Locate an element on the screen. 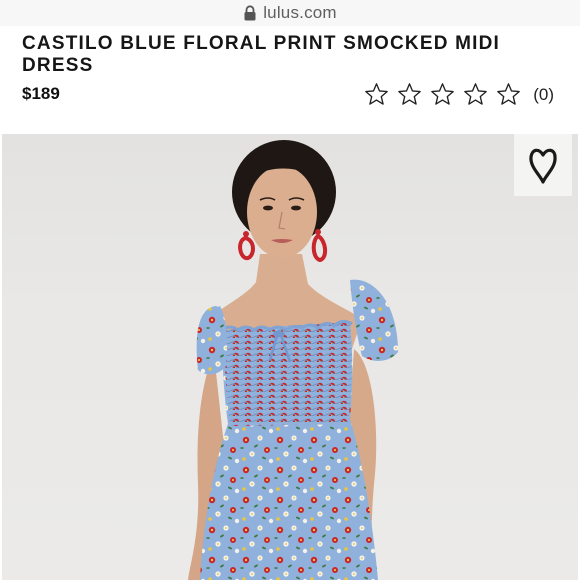  favorite-button is located at coordinates (543, 165).